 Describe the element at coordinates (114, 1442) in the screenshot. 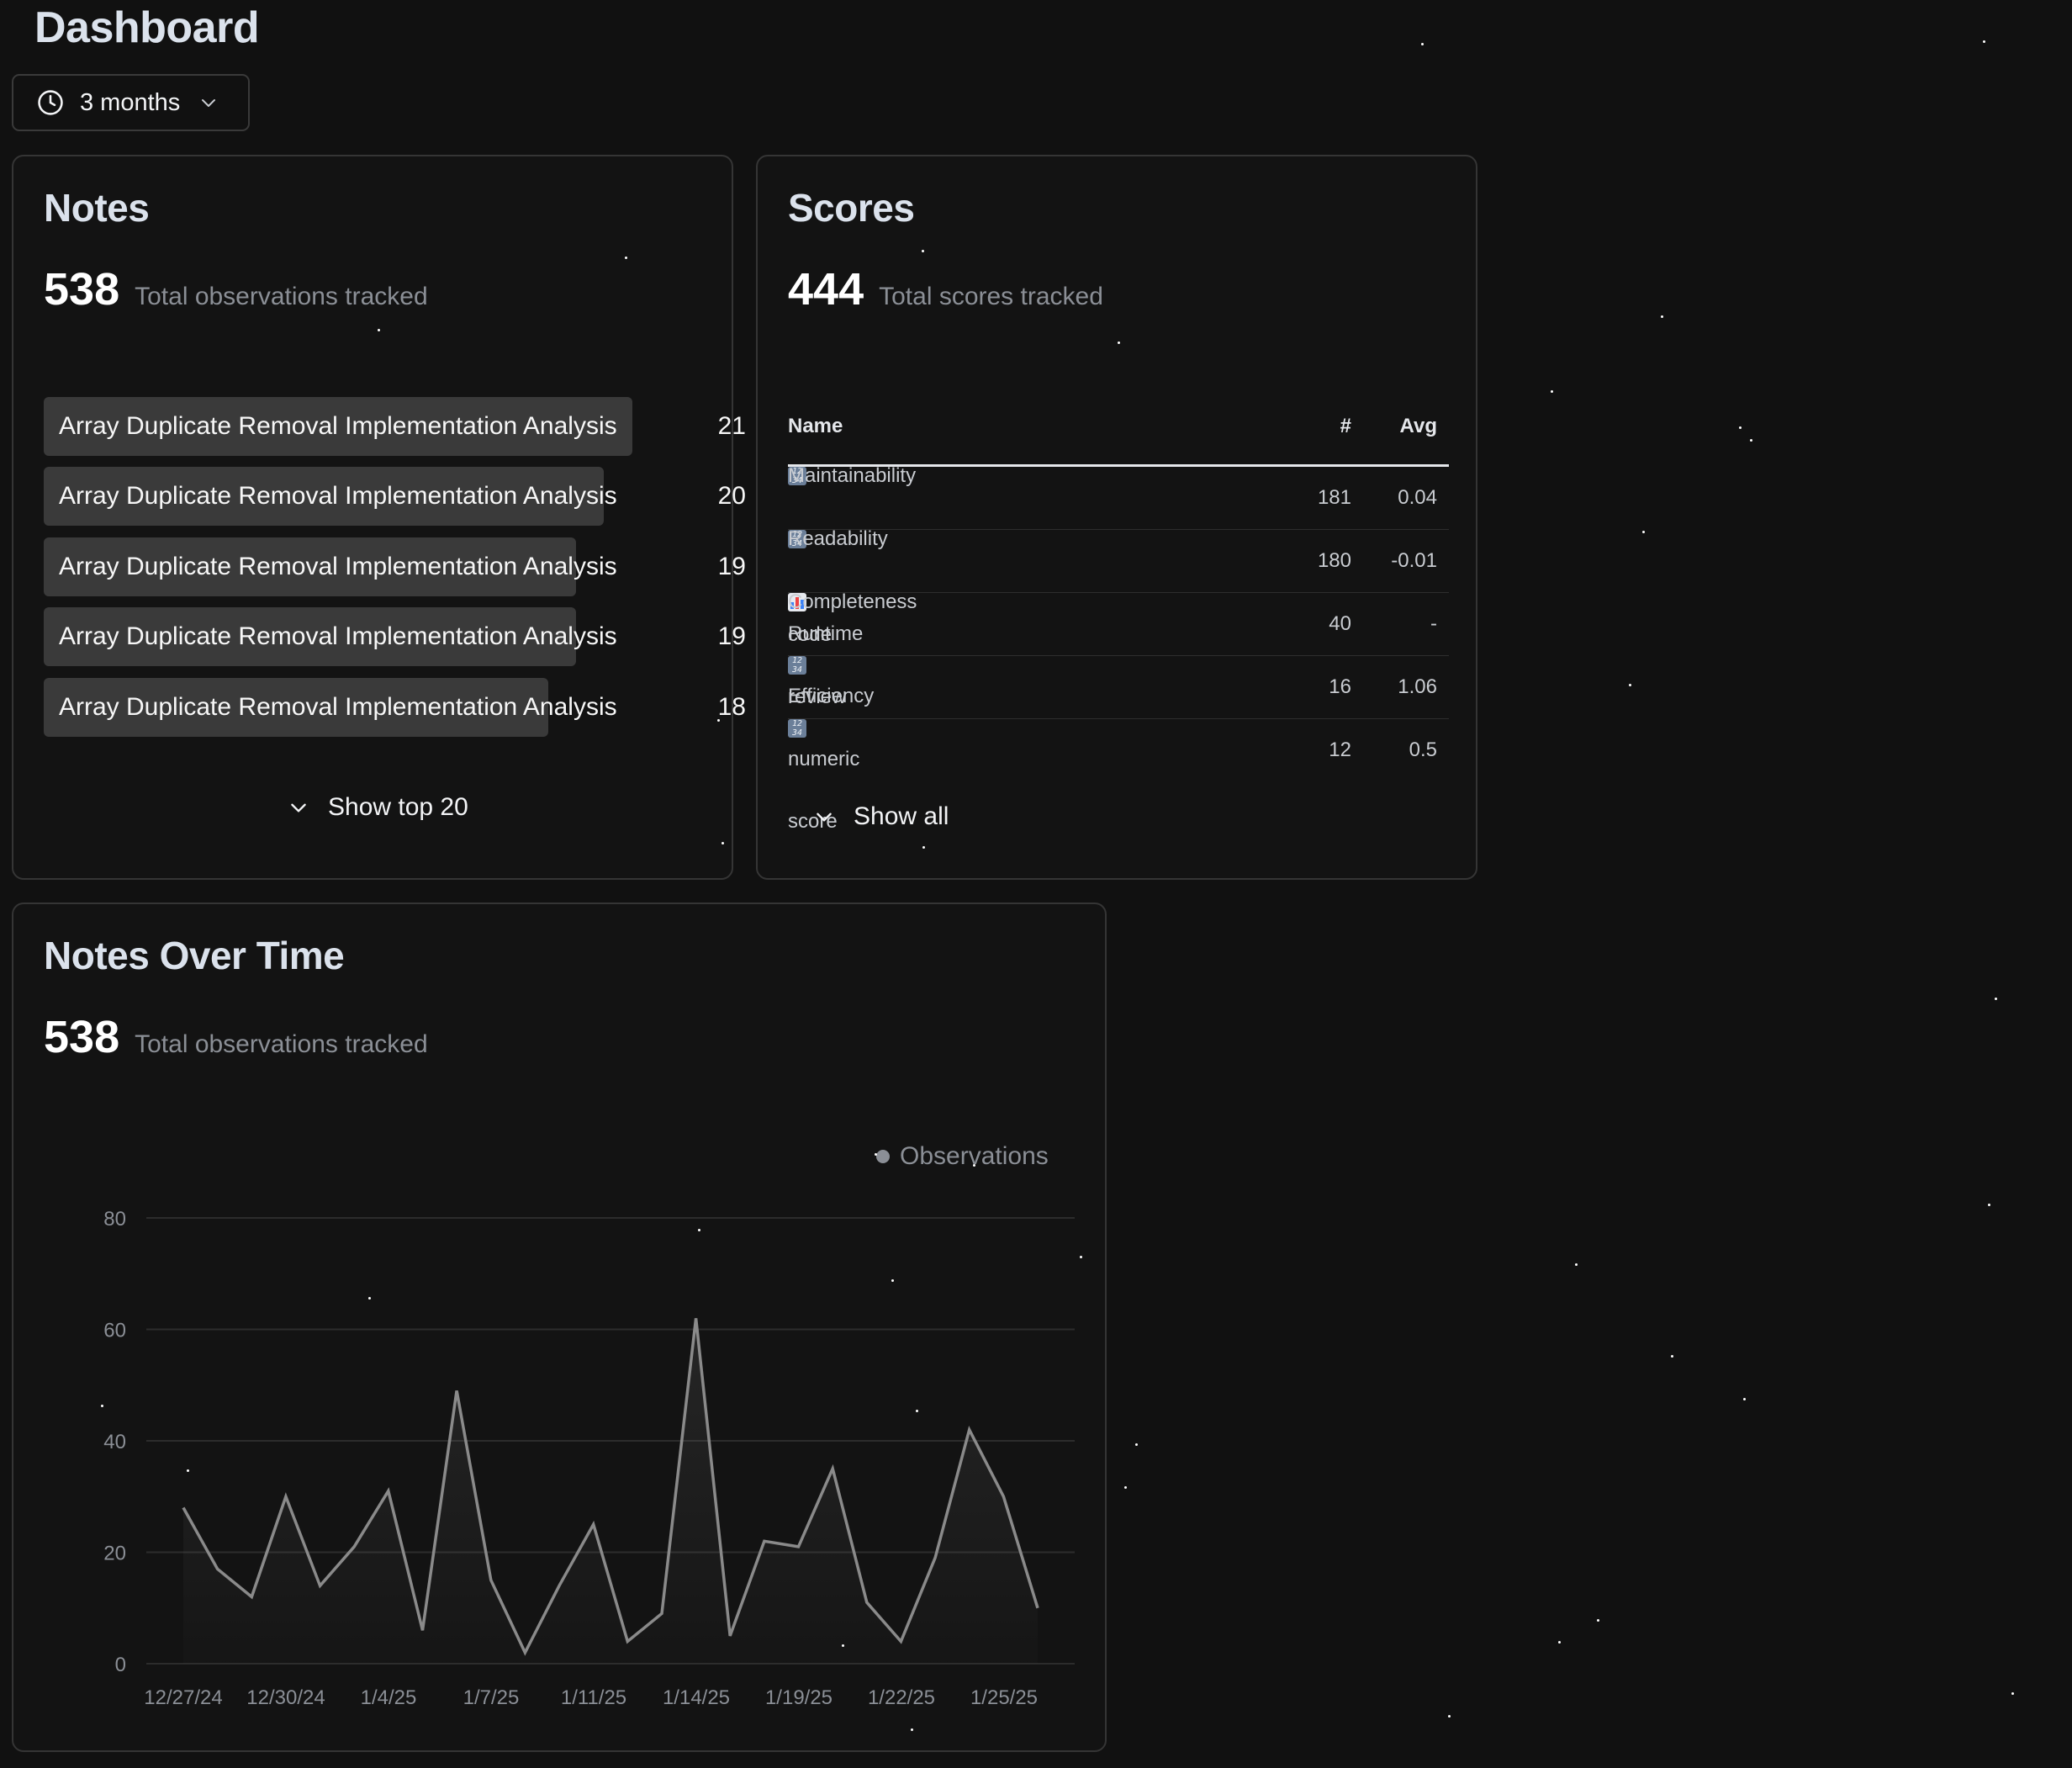

I see `y-tick-label: 40` at that location.